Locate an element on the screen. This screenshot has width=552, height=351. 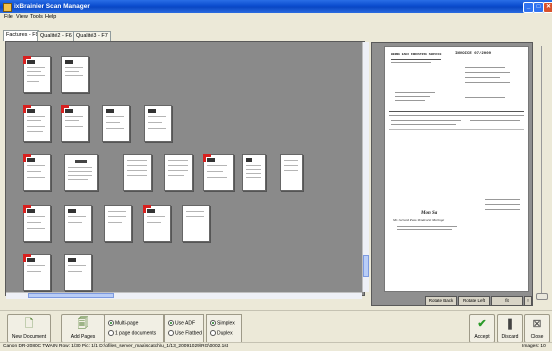
feeder-group: Use ADF Use Flatbed is located at coordinates (184, 328).